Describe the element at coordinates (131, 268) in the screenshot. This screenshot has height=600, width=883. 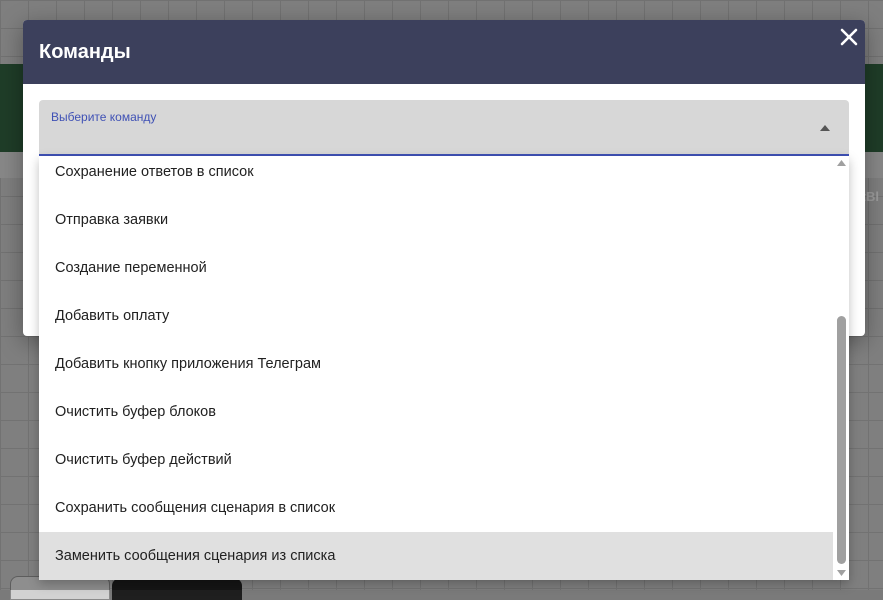
I see `option-label: Создание переменной` at that location.